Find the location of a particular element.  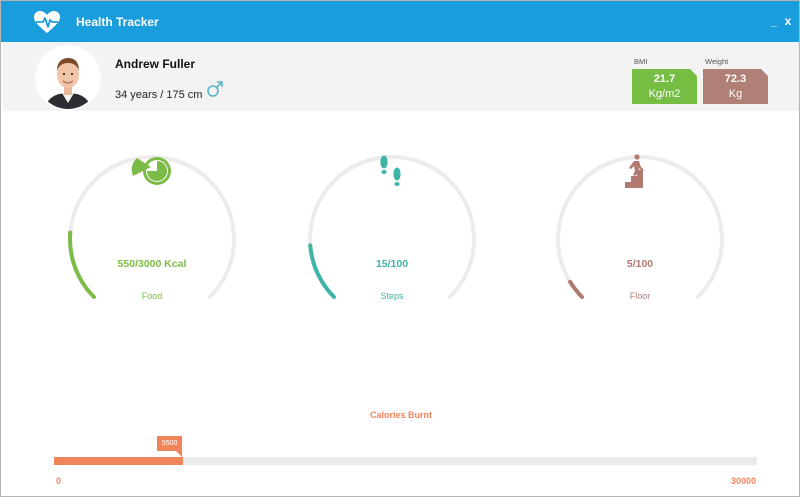

calories-title: Calories Burnt is located at coordinates (400, 415).